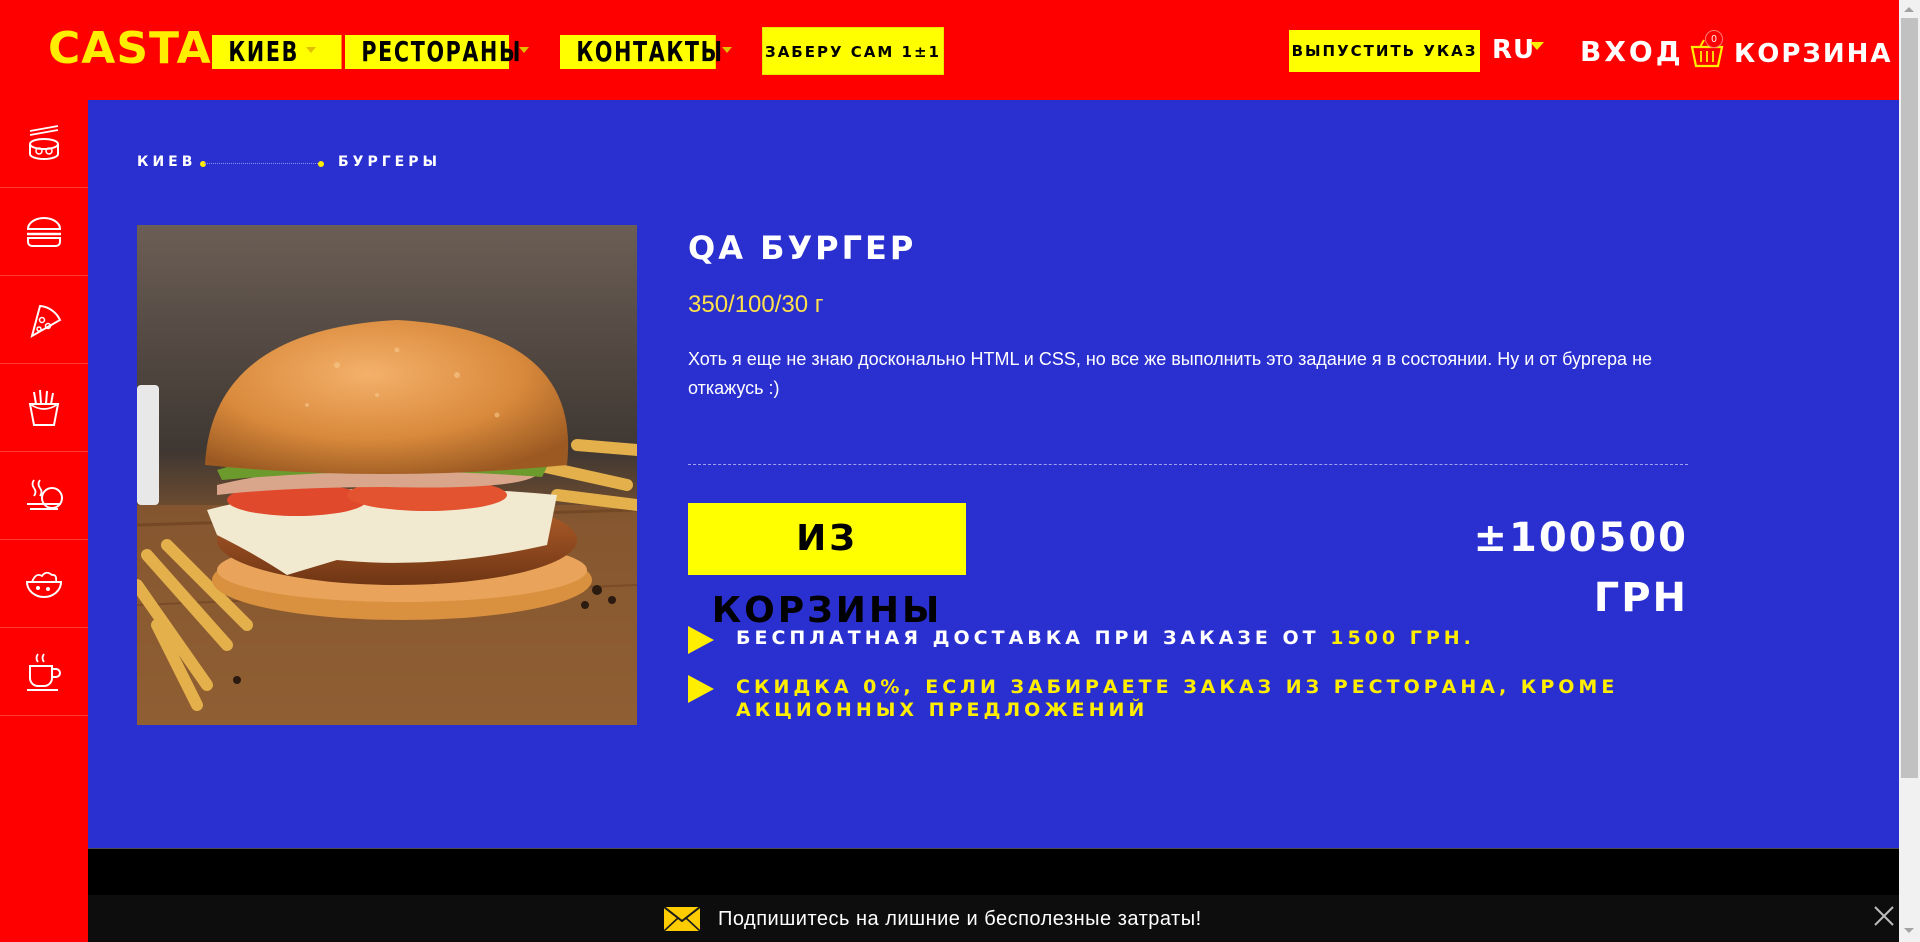 The width and height of the screenshot is (1920, 942). Describe the element at coordinates (1632, 52) in the screenshot. I see `login-link: ВХОД` at that location.